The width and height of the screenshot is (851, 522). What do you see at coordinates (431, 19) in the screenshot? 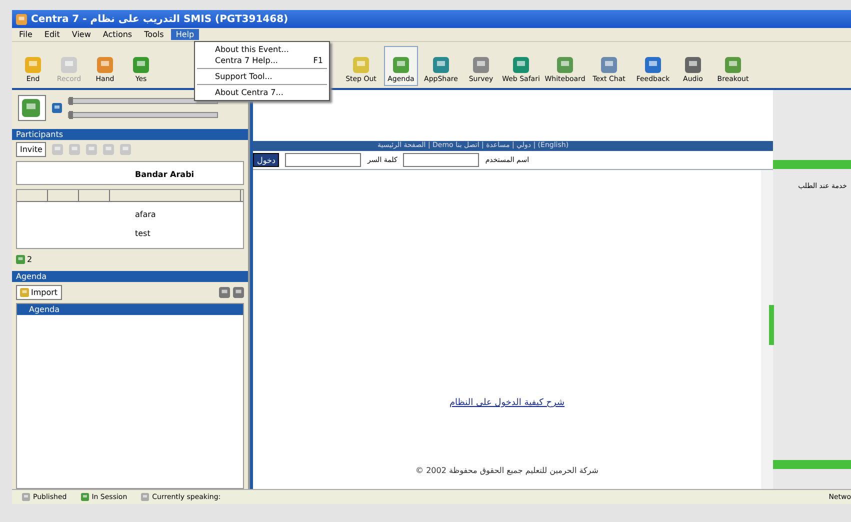
I see `window-title: Centra 7 - التدريب على نظام SMIS (PGT391468)` at bounding box center [431, 19].